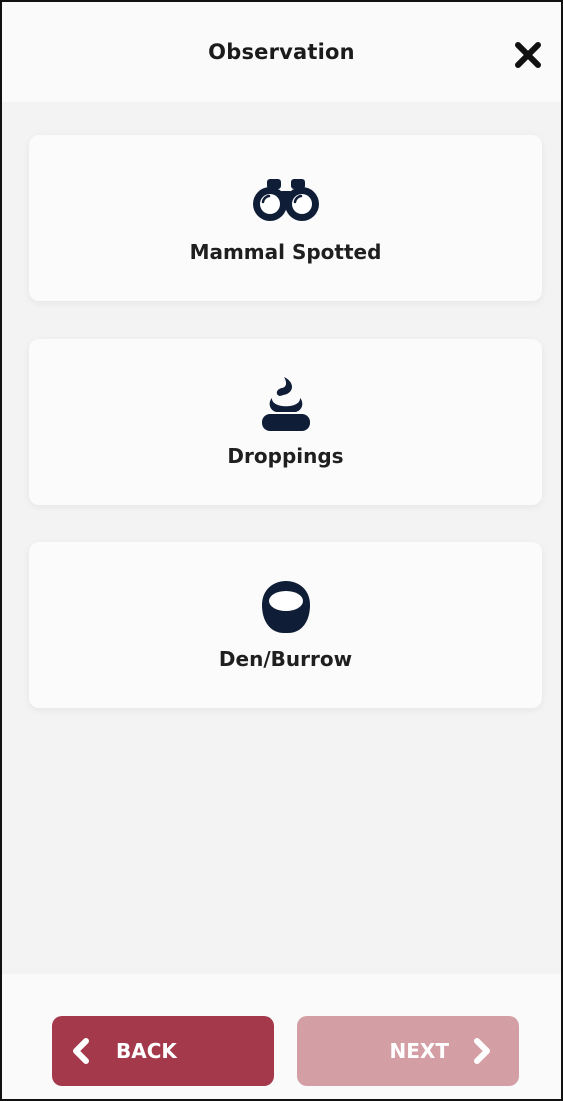 The height and width of the screenshot is (1101, 563). I want to click on burrow-icon, so click(285, 607).